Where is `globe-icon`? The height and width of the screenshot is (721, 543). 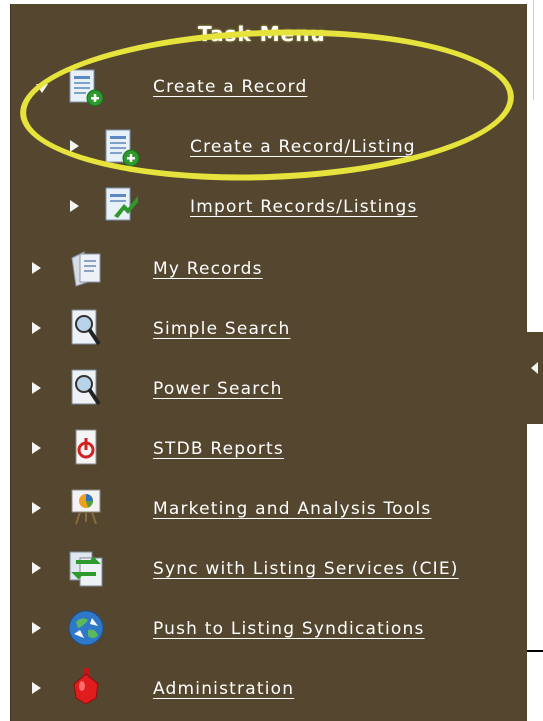
globe-icon is located at coordinates (86, 628).